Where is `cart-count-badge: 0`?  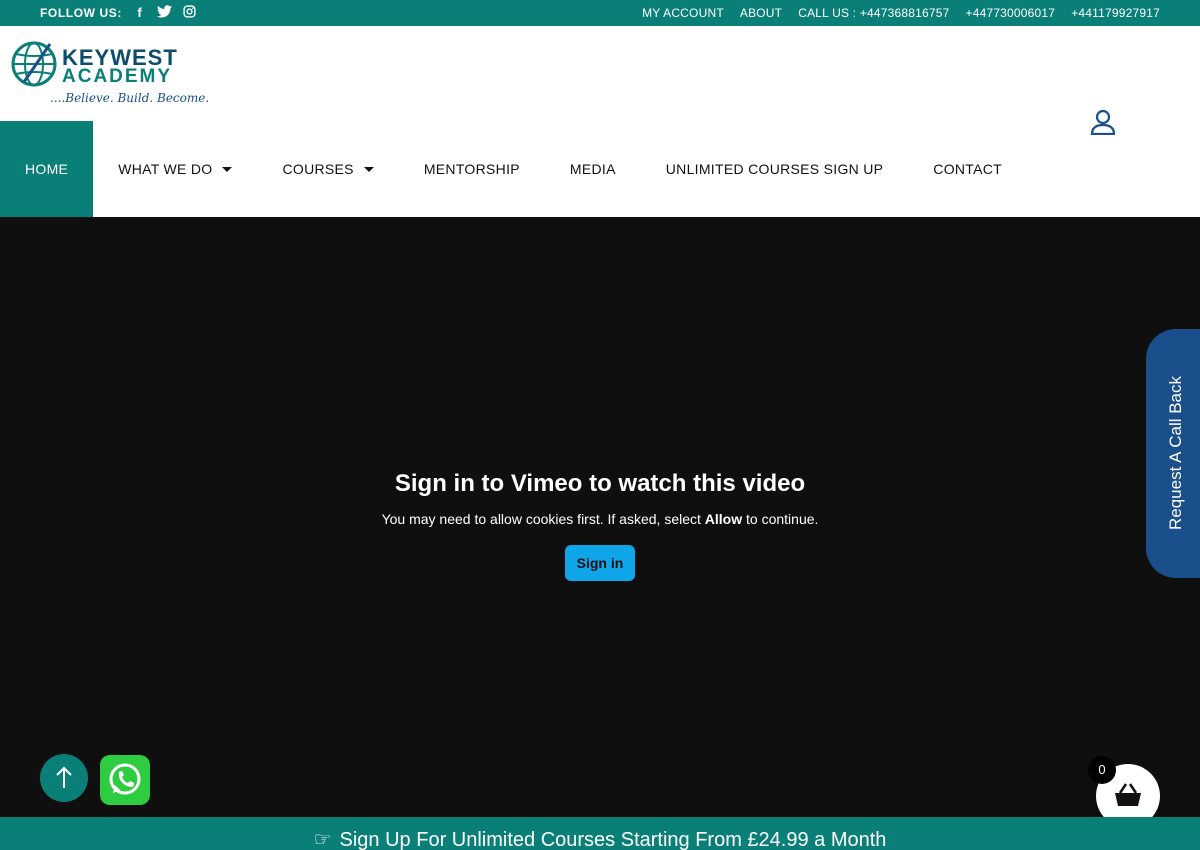
cart-count-badge: 0 is located at coordinates (1102, 770).